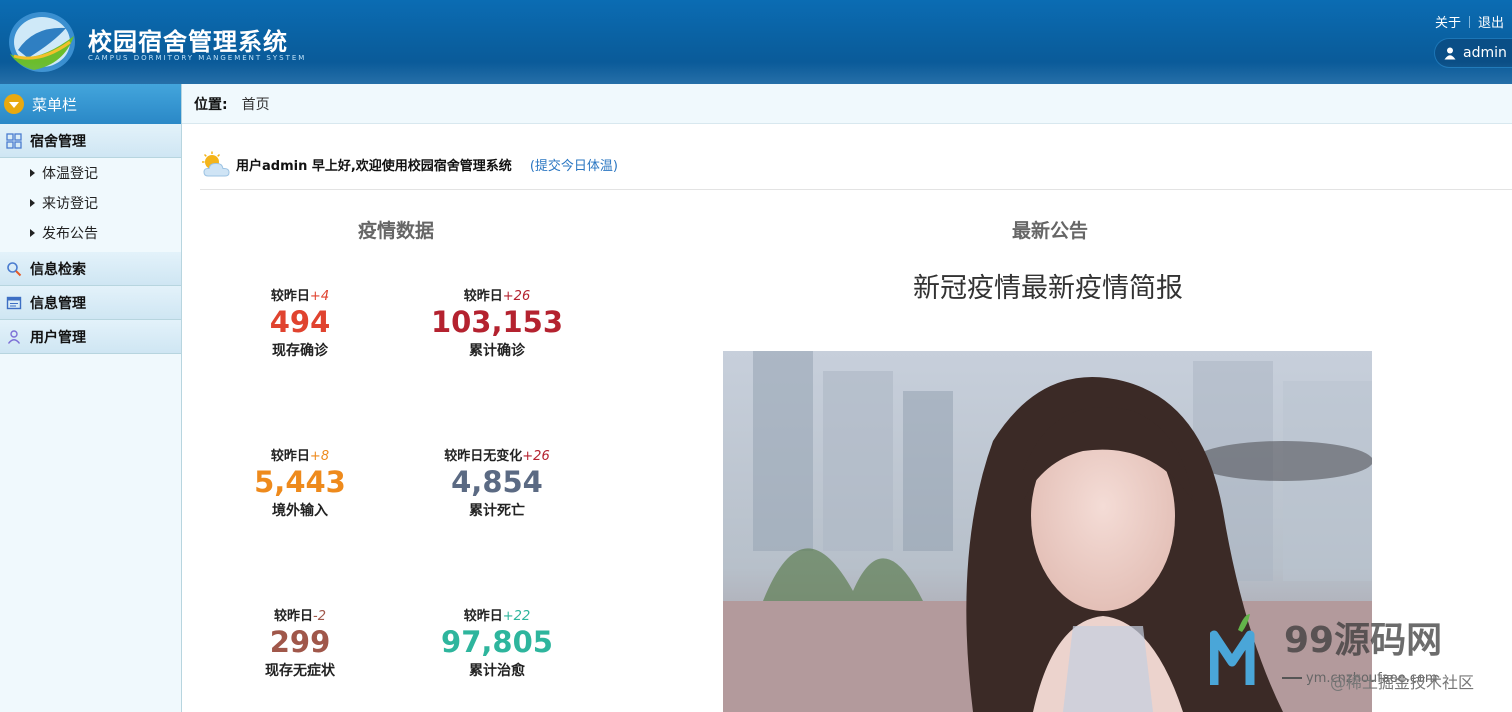 The image size is (1512, 712). I want to click on breadcrumb: 位置: 首页, so click(847, 104).